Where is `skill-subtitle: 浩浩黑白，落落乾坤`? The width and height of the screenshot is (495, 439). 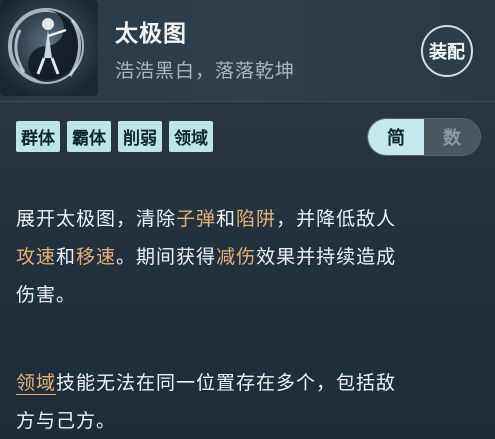
skill-subtitle: 浩浩黑白，落落乾坤 is located at coordinates (205, 71).